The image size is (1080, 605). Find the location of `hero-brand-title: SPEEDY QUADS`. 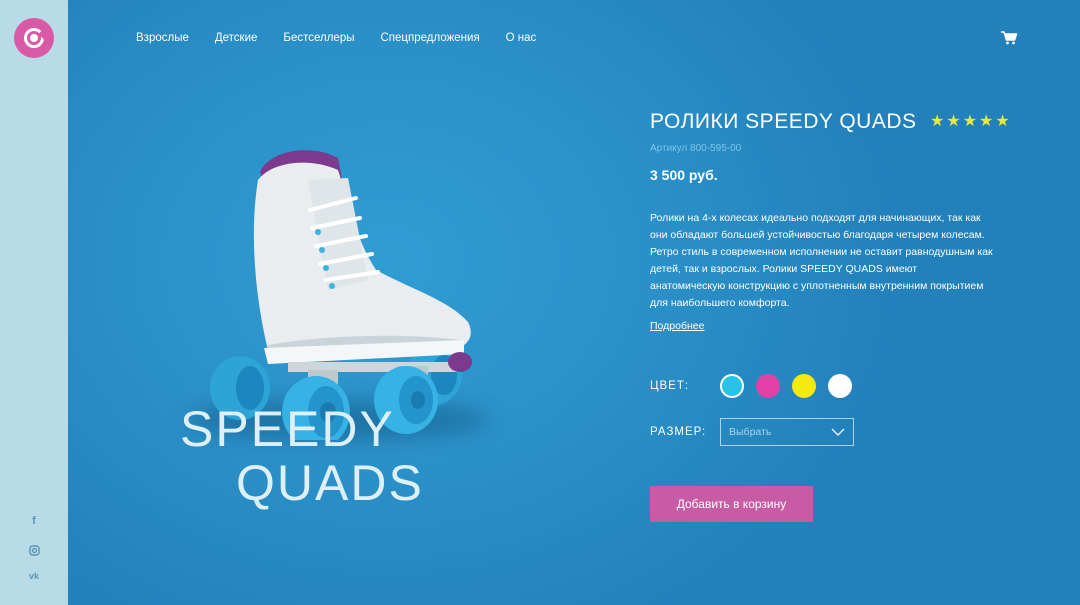

hero-brand-title: SPEEDY QUADS is located at coordinates (302, 456).